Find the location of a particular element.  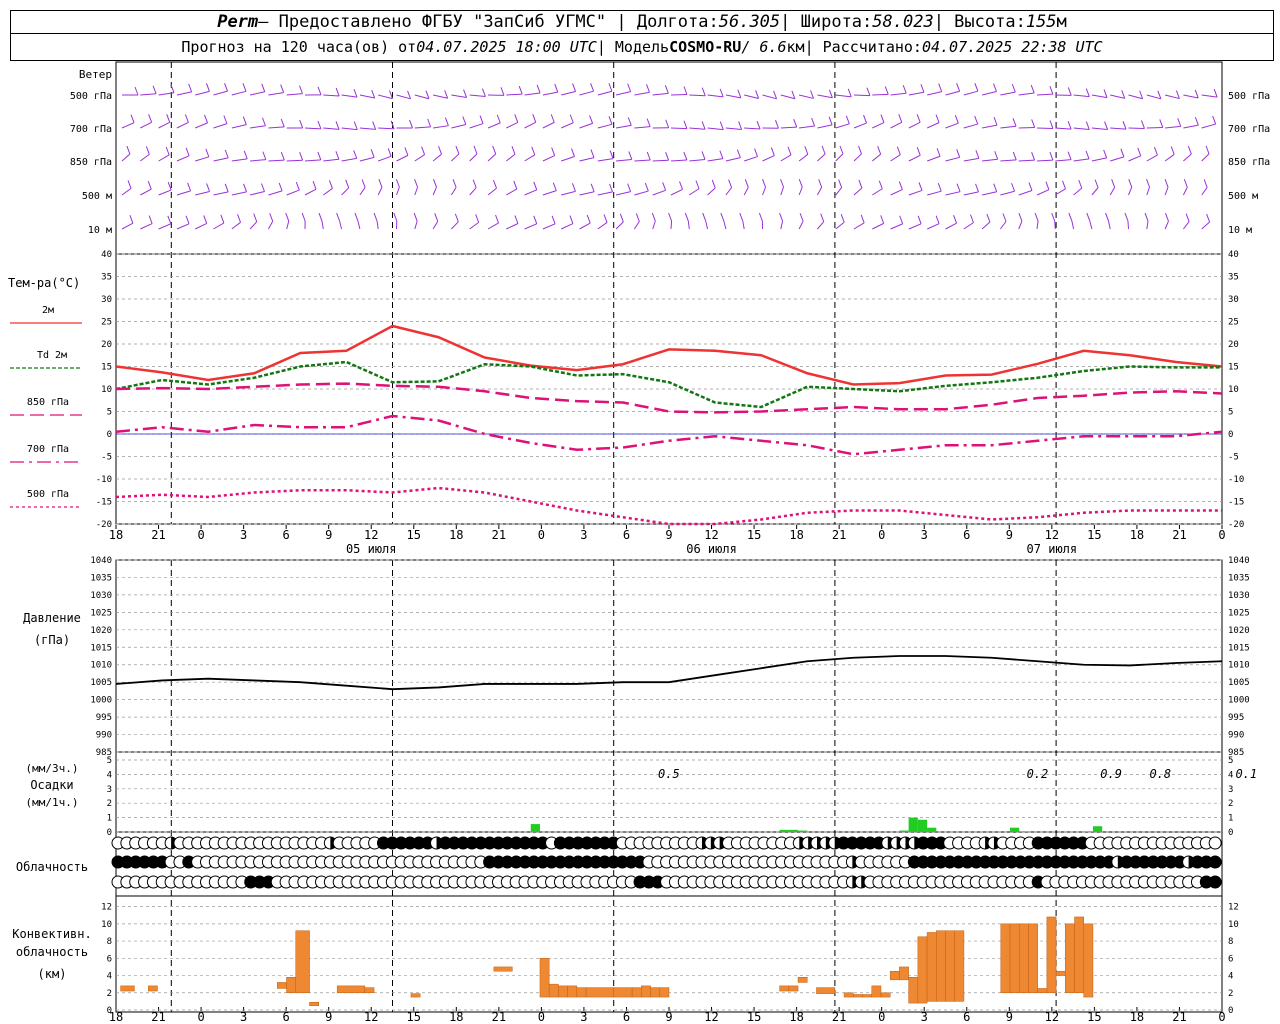

x-tick-label: 18 is located at coordinates (796, 1017).